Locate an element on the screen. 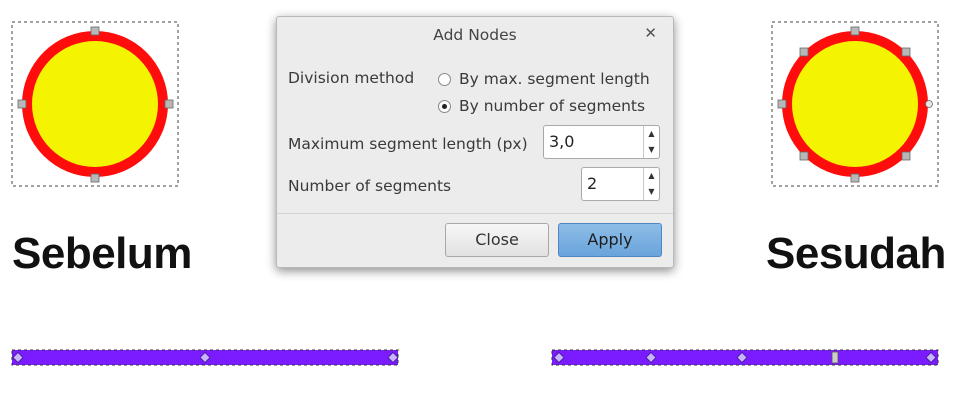 The image size is (960, 402). radio-max-segment-length: By max. segment length is located at coordinates (544, 79).